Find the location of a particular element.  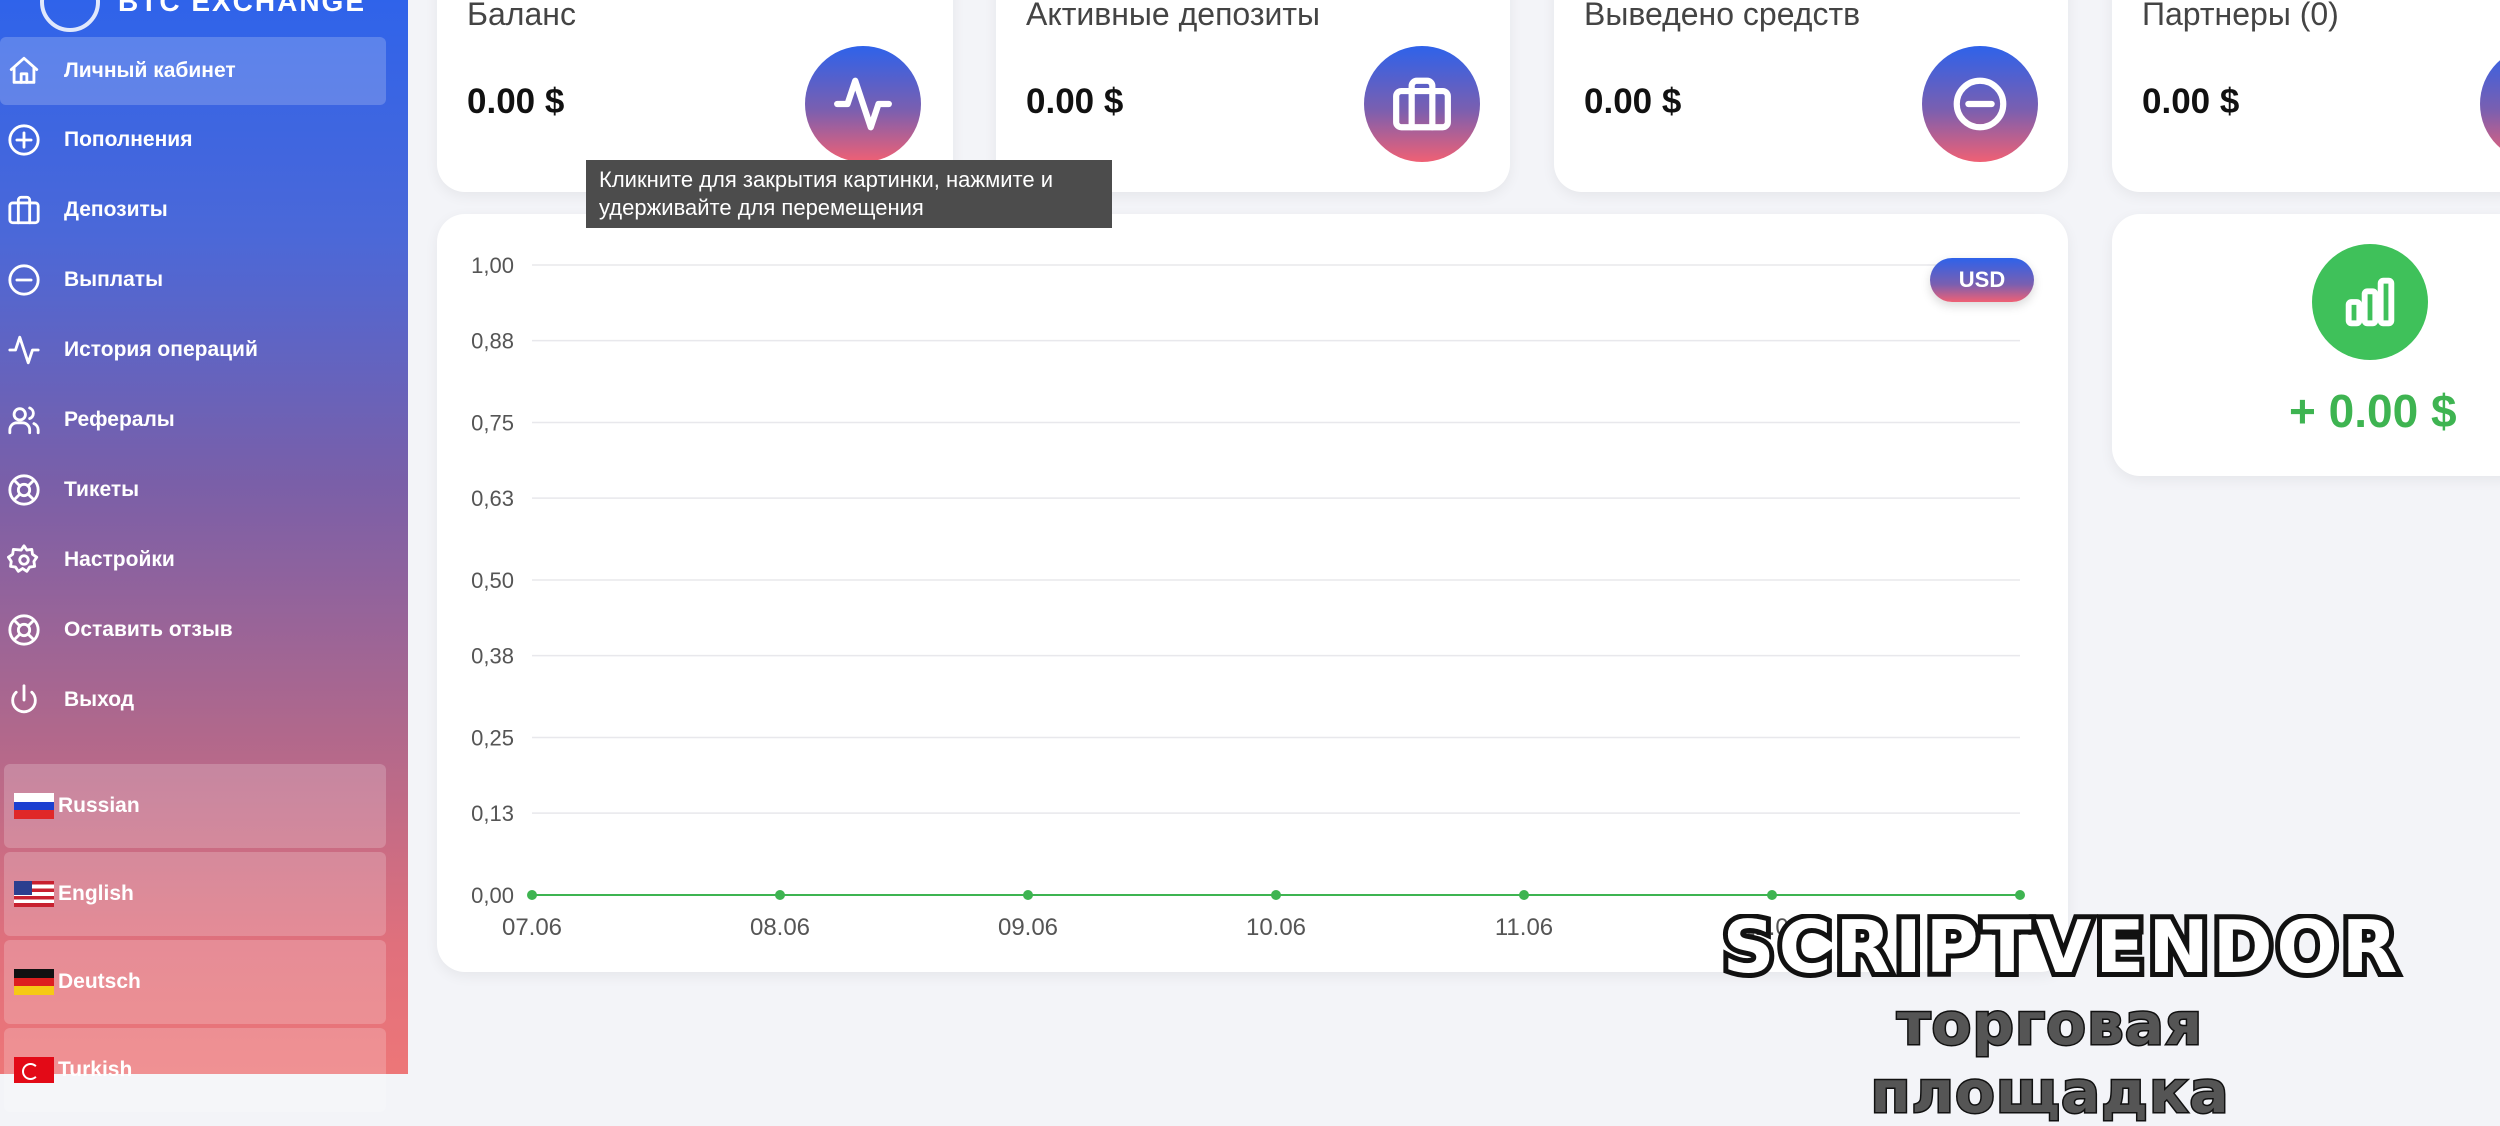

sidebar-item-deposits: Депозиты is located at coordinates (193, 210).